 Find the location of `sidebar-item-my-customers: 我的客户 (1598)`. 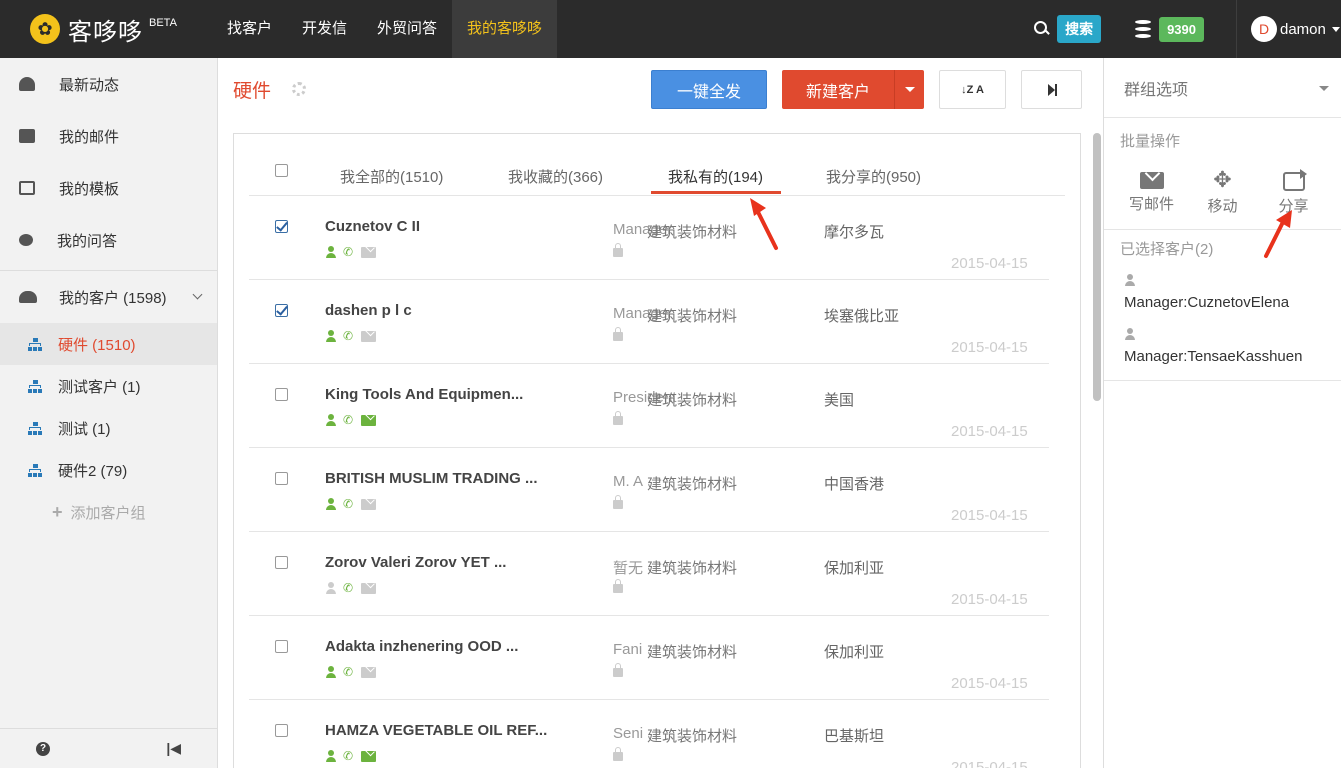

sidebar-item-my-customers: 我的客户 (1598) is located at coordinates (108, 297).